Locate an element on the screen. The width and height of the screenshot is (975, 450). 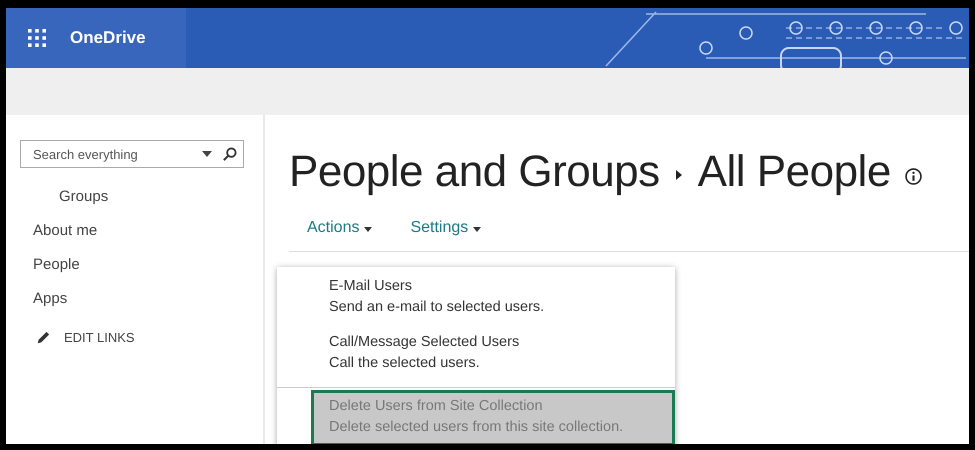
nav-link: About me is located at coordinates (141, 231).